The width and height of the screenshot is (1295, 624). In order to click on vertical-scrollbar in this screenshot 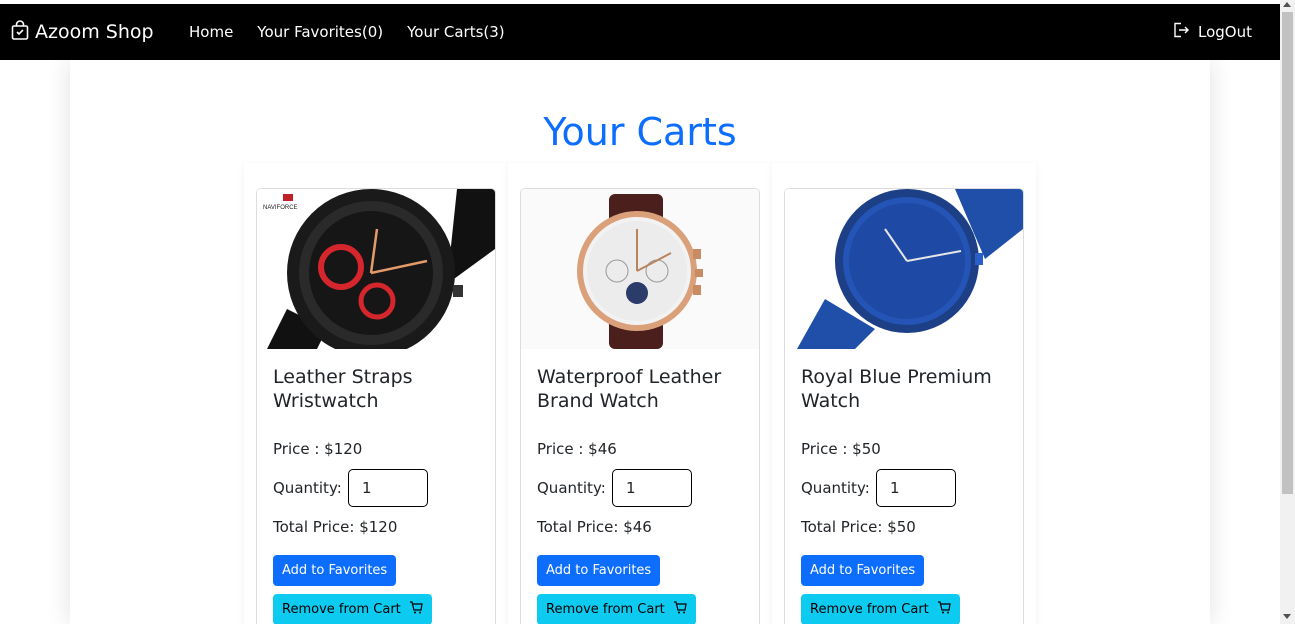, I will do `click(1287, 312)`.